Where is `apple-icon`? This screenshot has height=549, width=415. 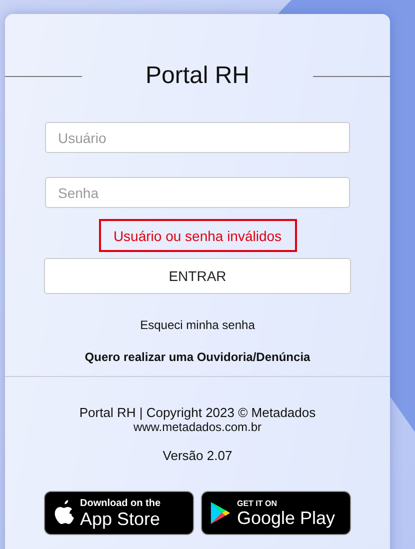 apple-icon is located at coordinates (64, 513).